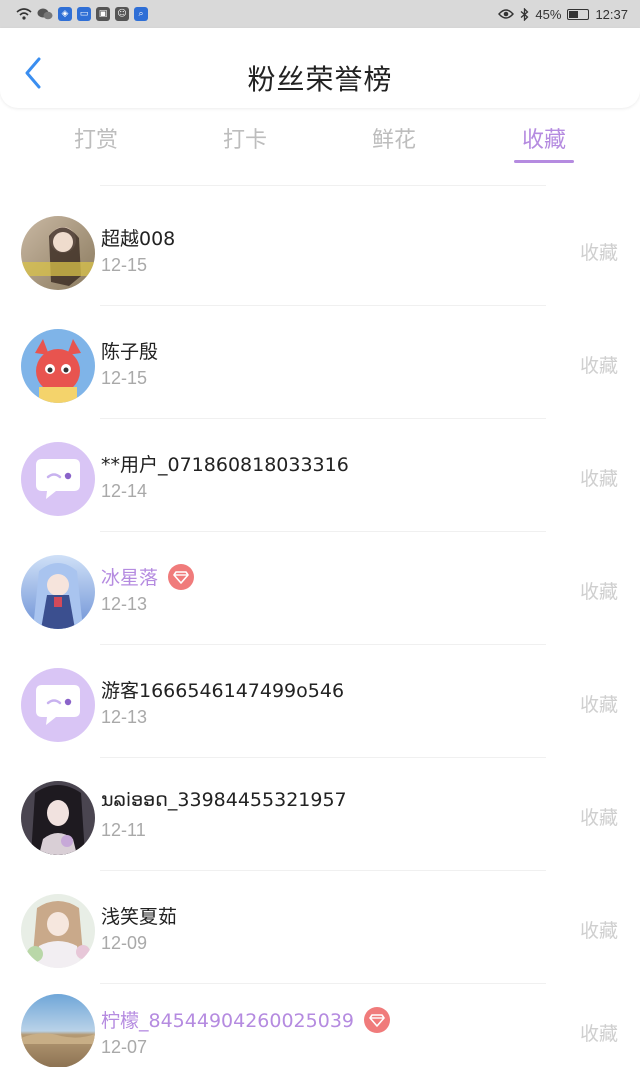 The width and height of the screenshot is (640, 1067). What do you see at coordinates (320, 249) in the screenshot?
I see `list-item: 超越008 12-15 收藏` at bounding box center [320, 249].